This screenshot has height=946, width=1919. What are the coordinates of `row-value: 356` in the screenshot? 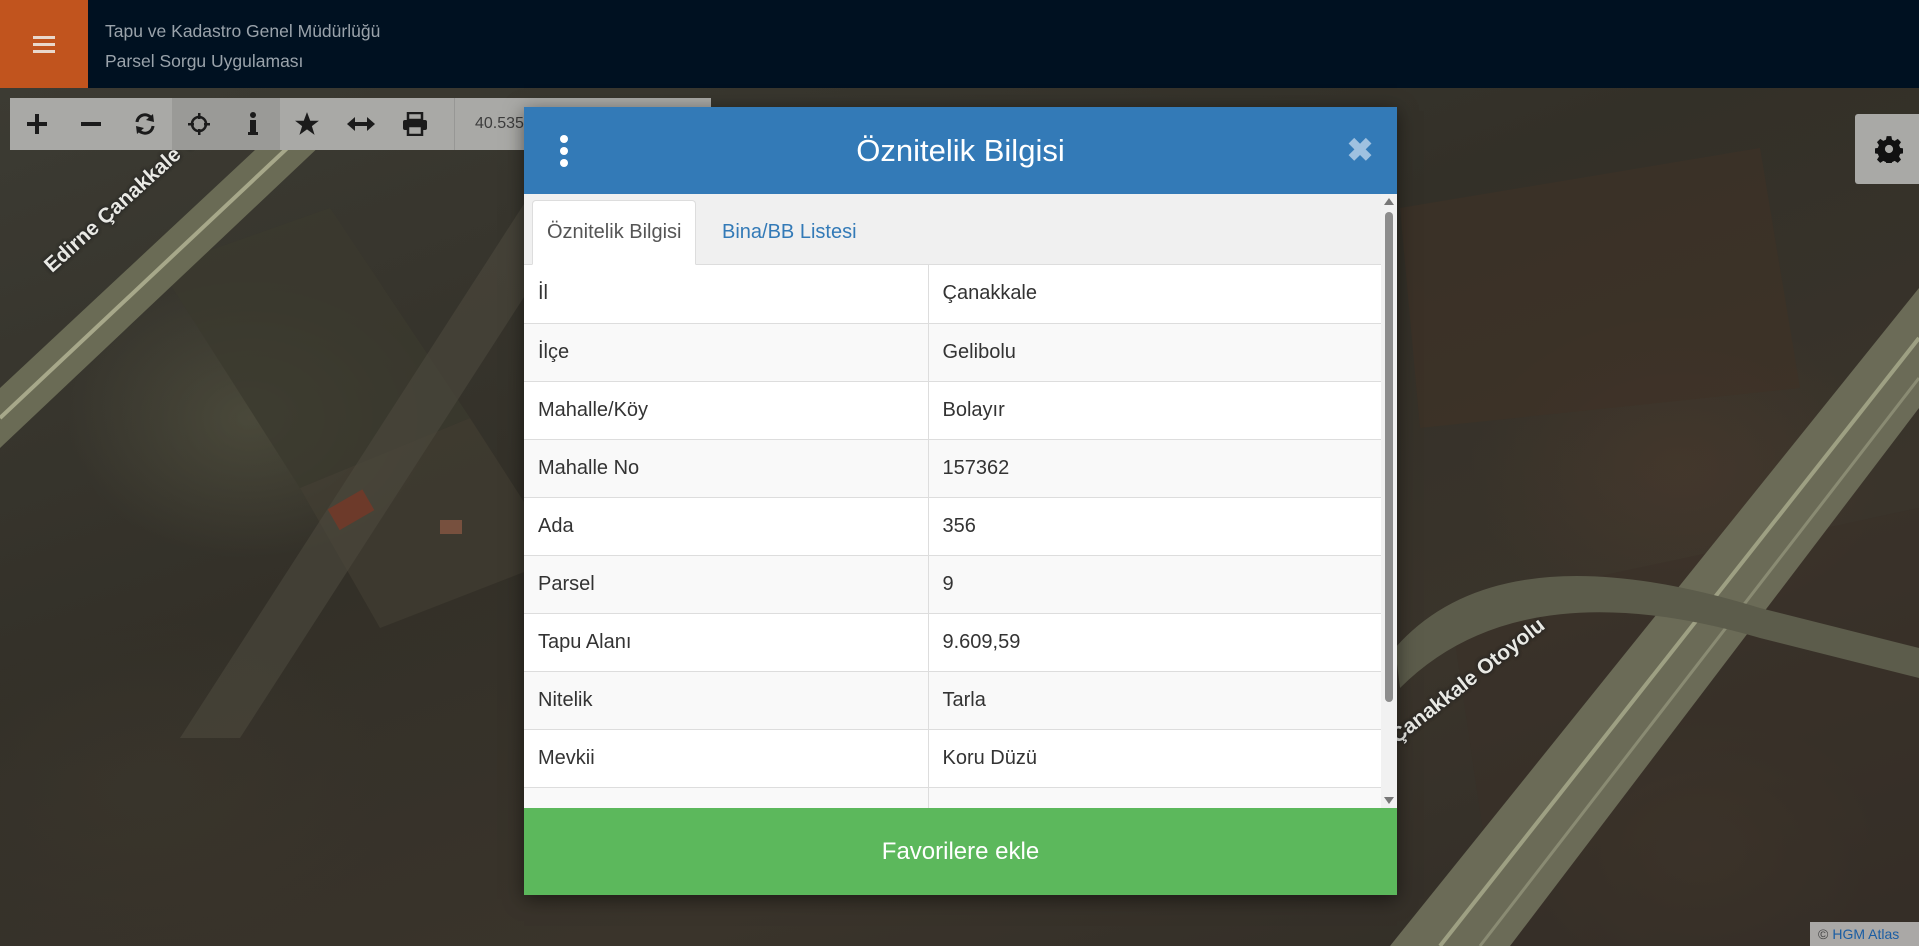 It's located at (1154, 526).